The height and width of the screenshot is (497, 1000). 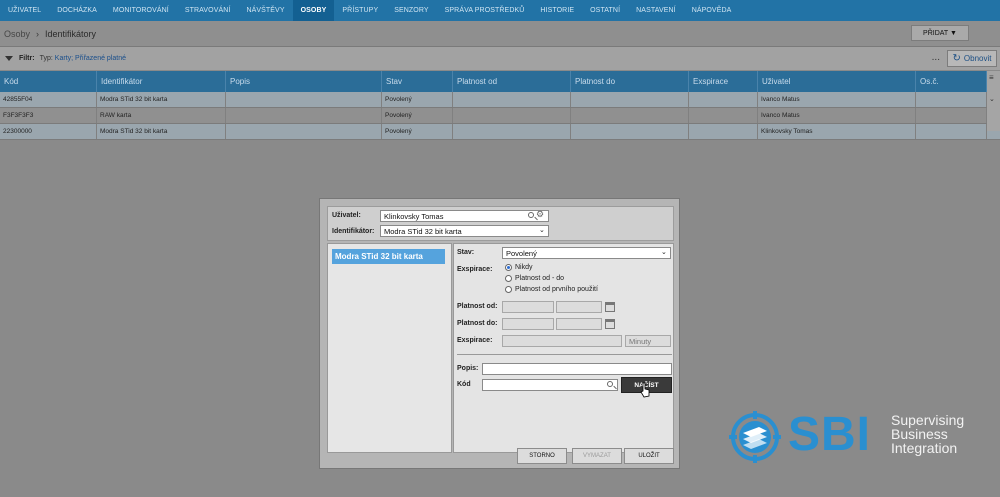 I want to click on radio-never: Nikdy, so click(x=519, y=267).